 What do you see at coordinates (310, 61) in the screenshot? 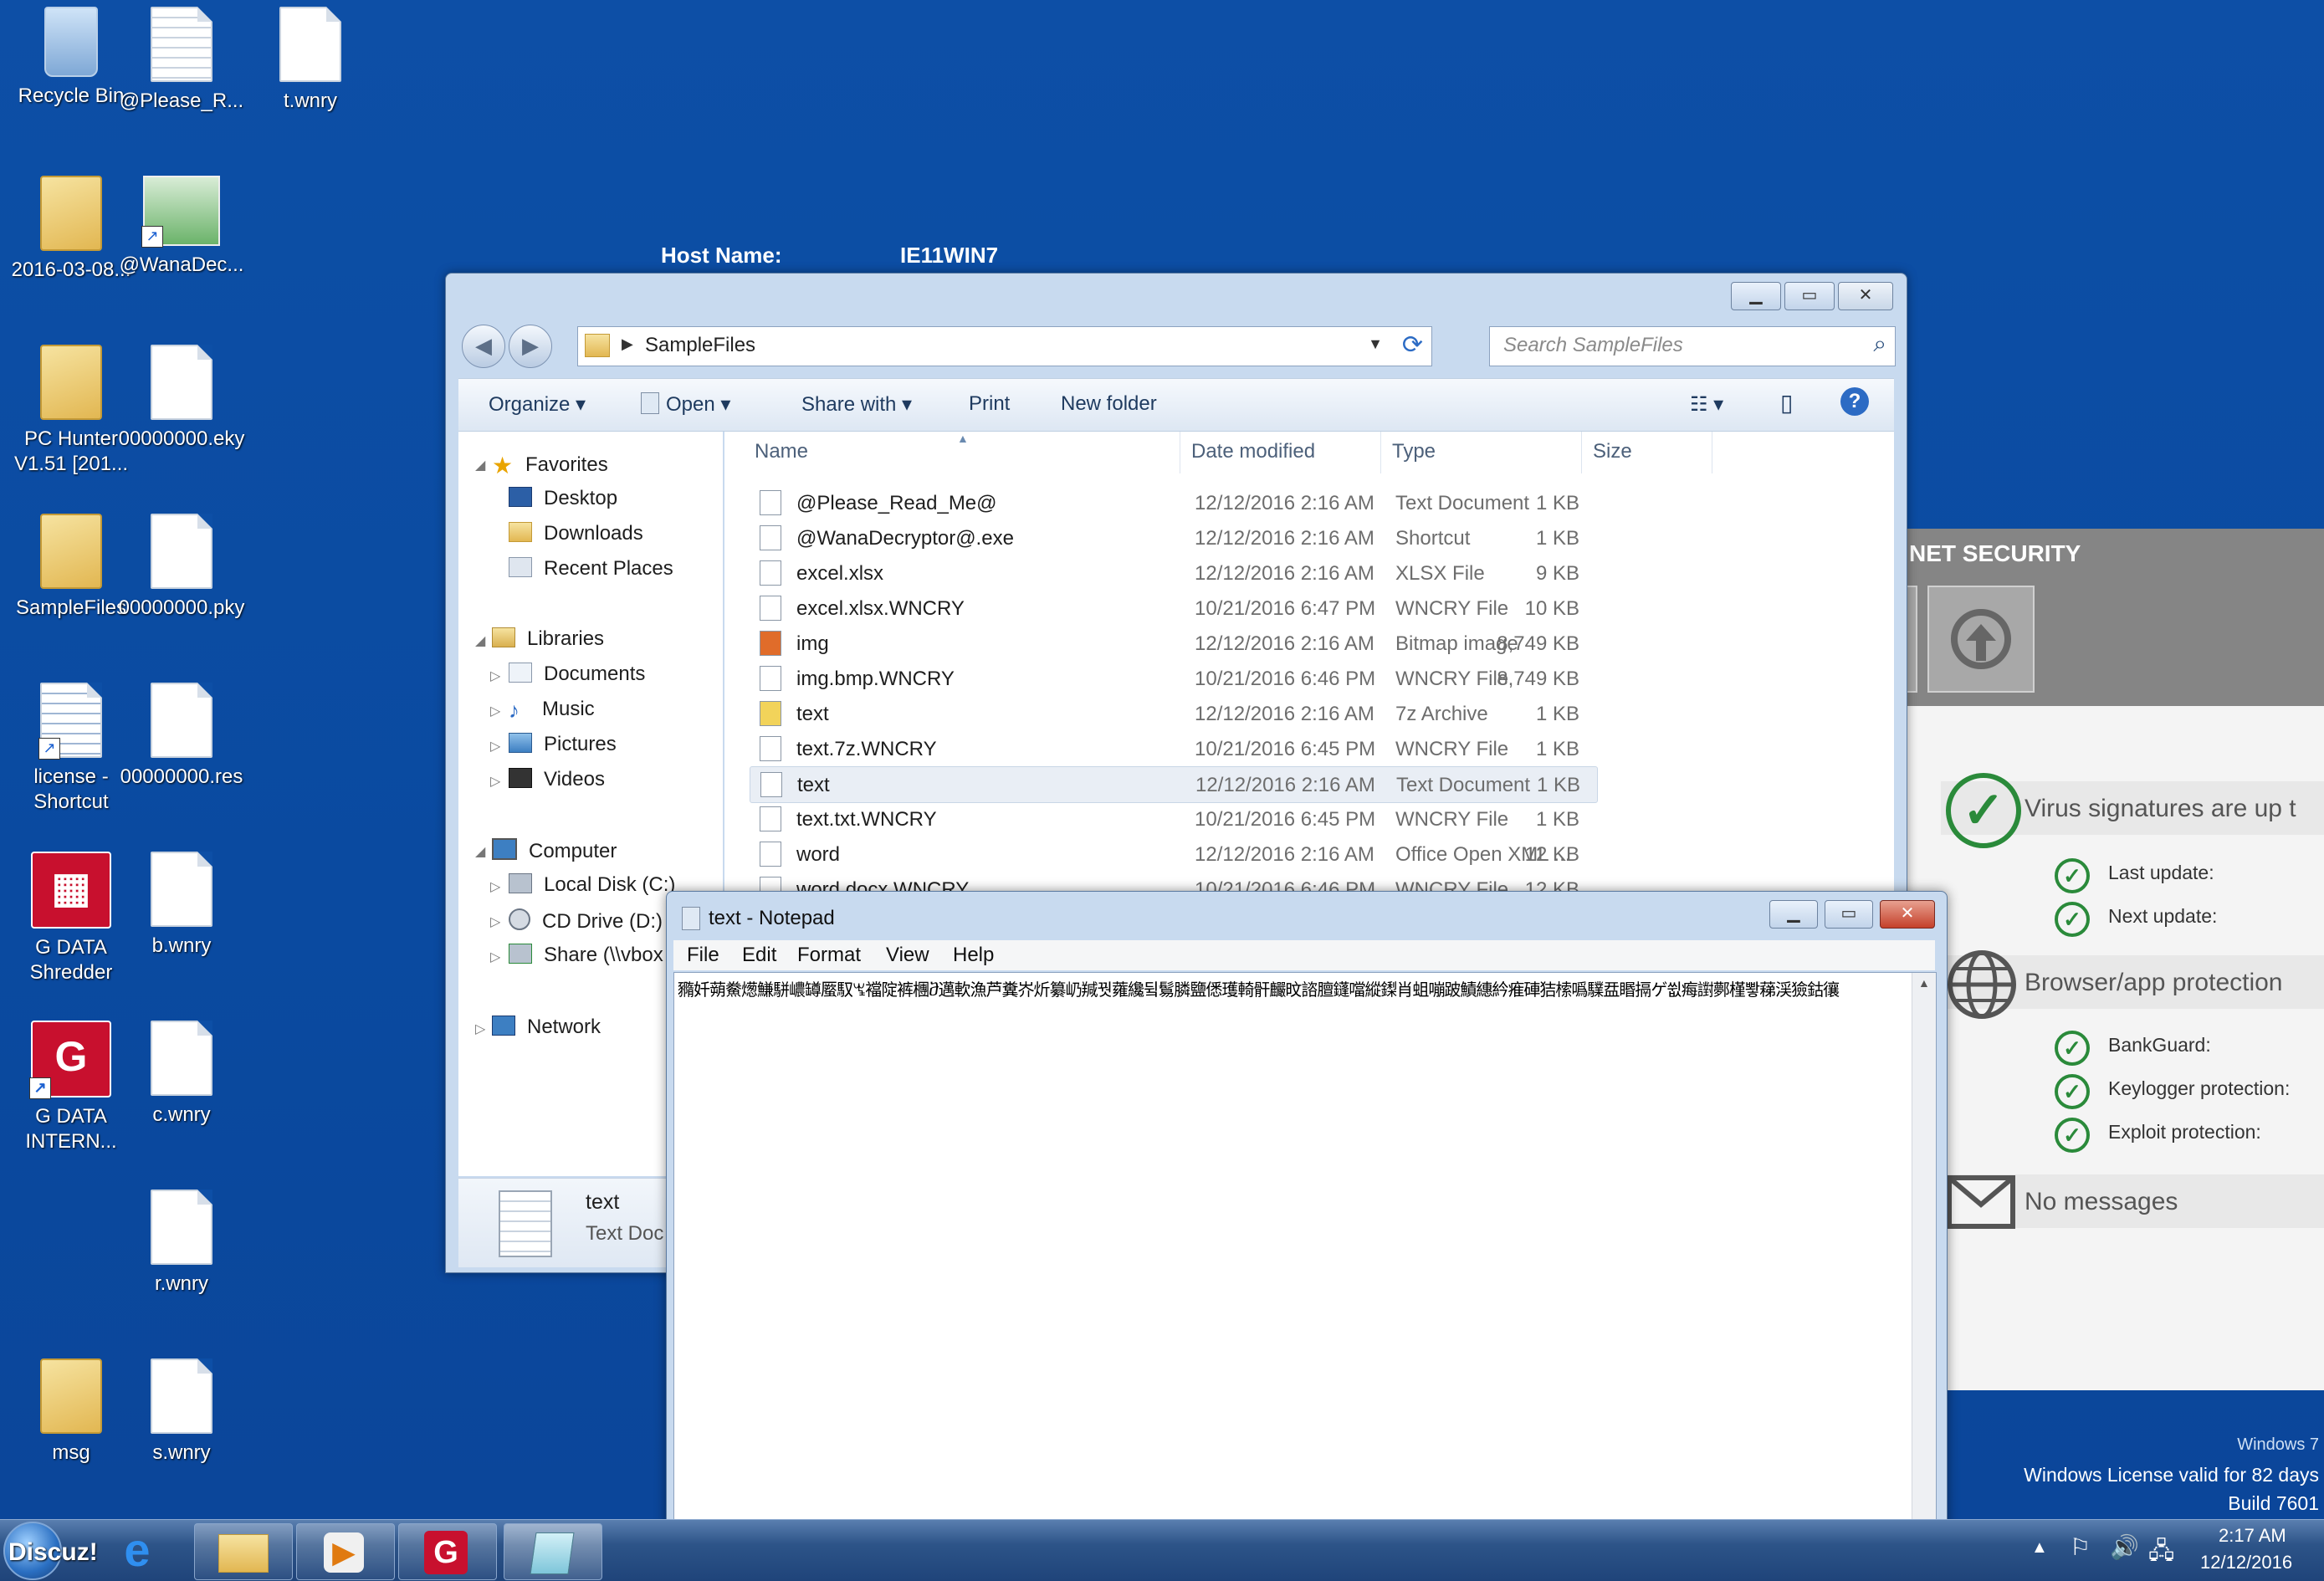
I see `t-wnry-file-icon: t.wnry` at bounding box center [310, 61].